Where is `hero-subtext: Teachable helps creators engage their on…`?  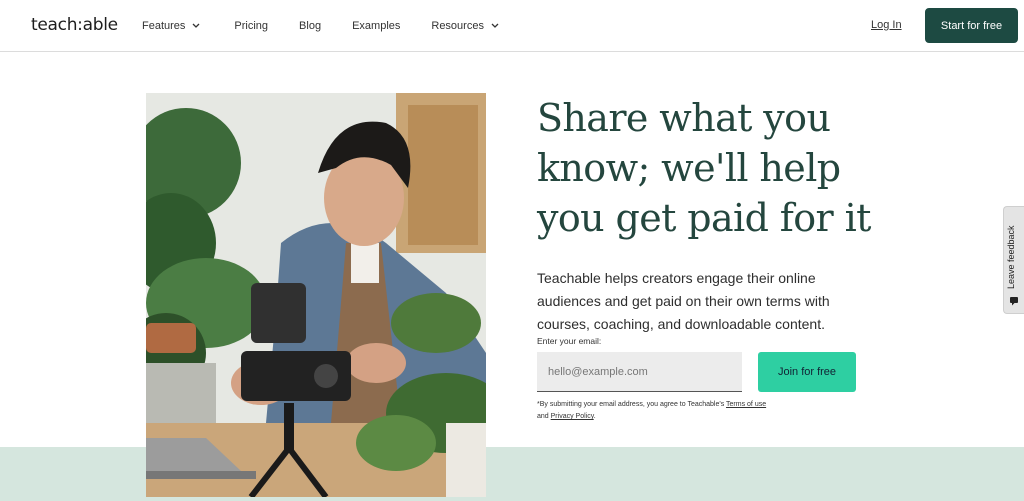
hero-subtext: Teachable helps creators engage their on… is located at coordinates (683, 301).